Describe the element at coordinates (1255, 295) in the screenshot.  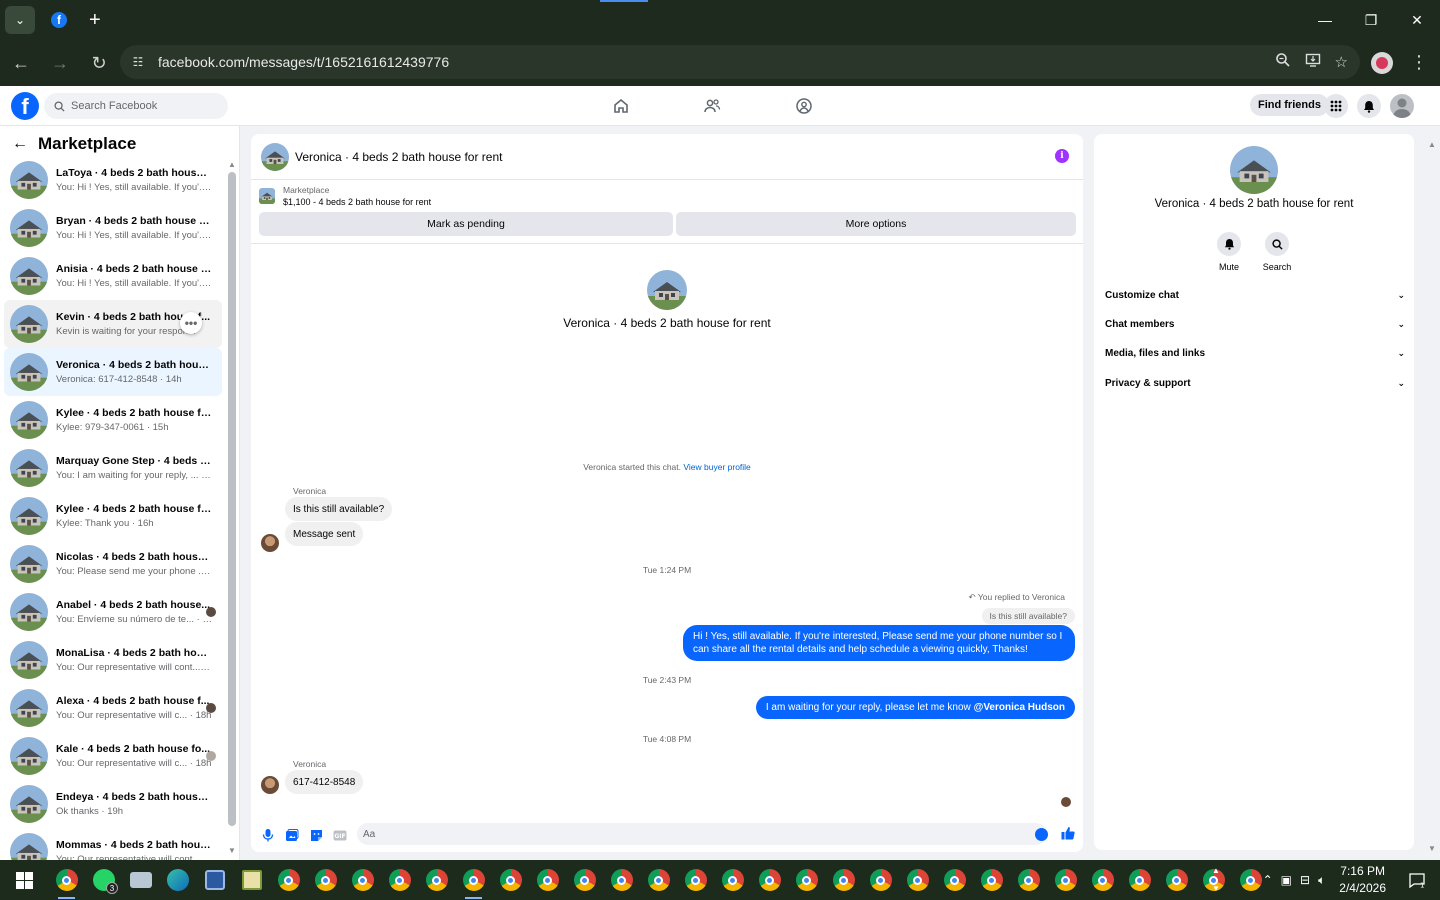
I see `customize-chat-row: Customize chat ⌄` at that location.